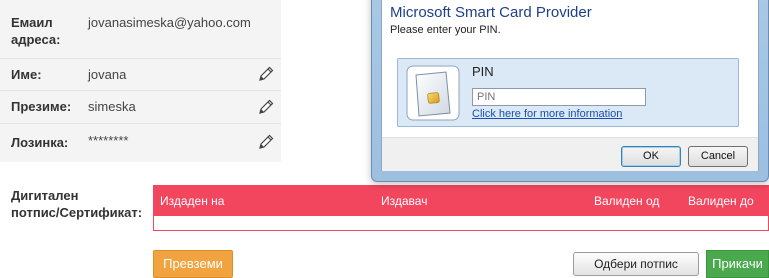  I want to click on attach-button: Прикачи, so click(737, 264).